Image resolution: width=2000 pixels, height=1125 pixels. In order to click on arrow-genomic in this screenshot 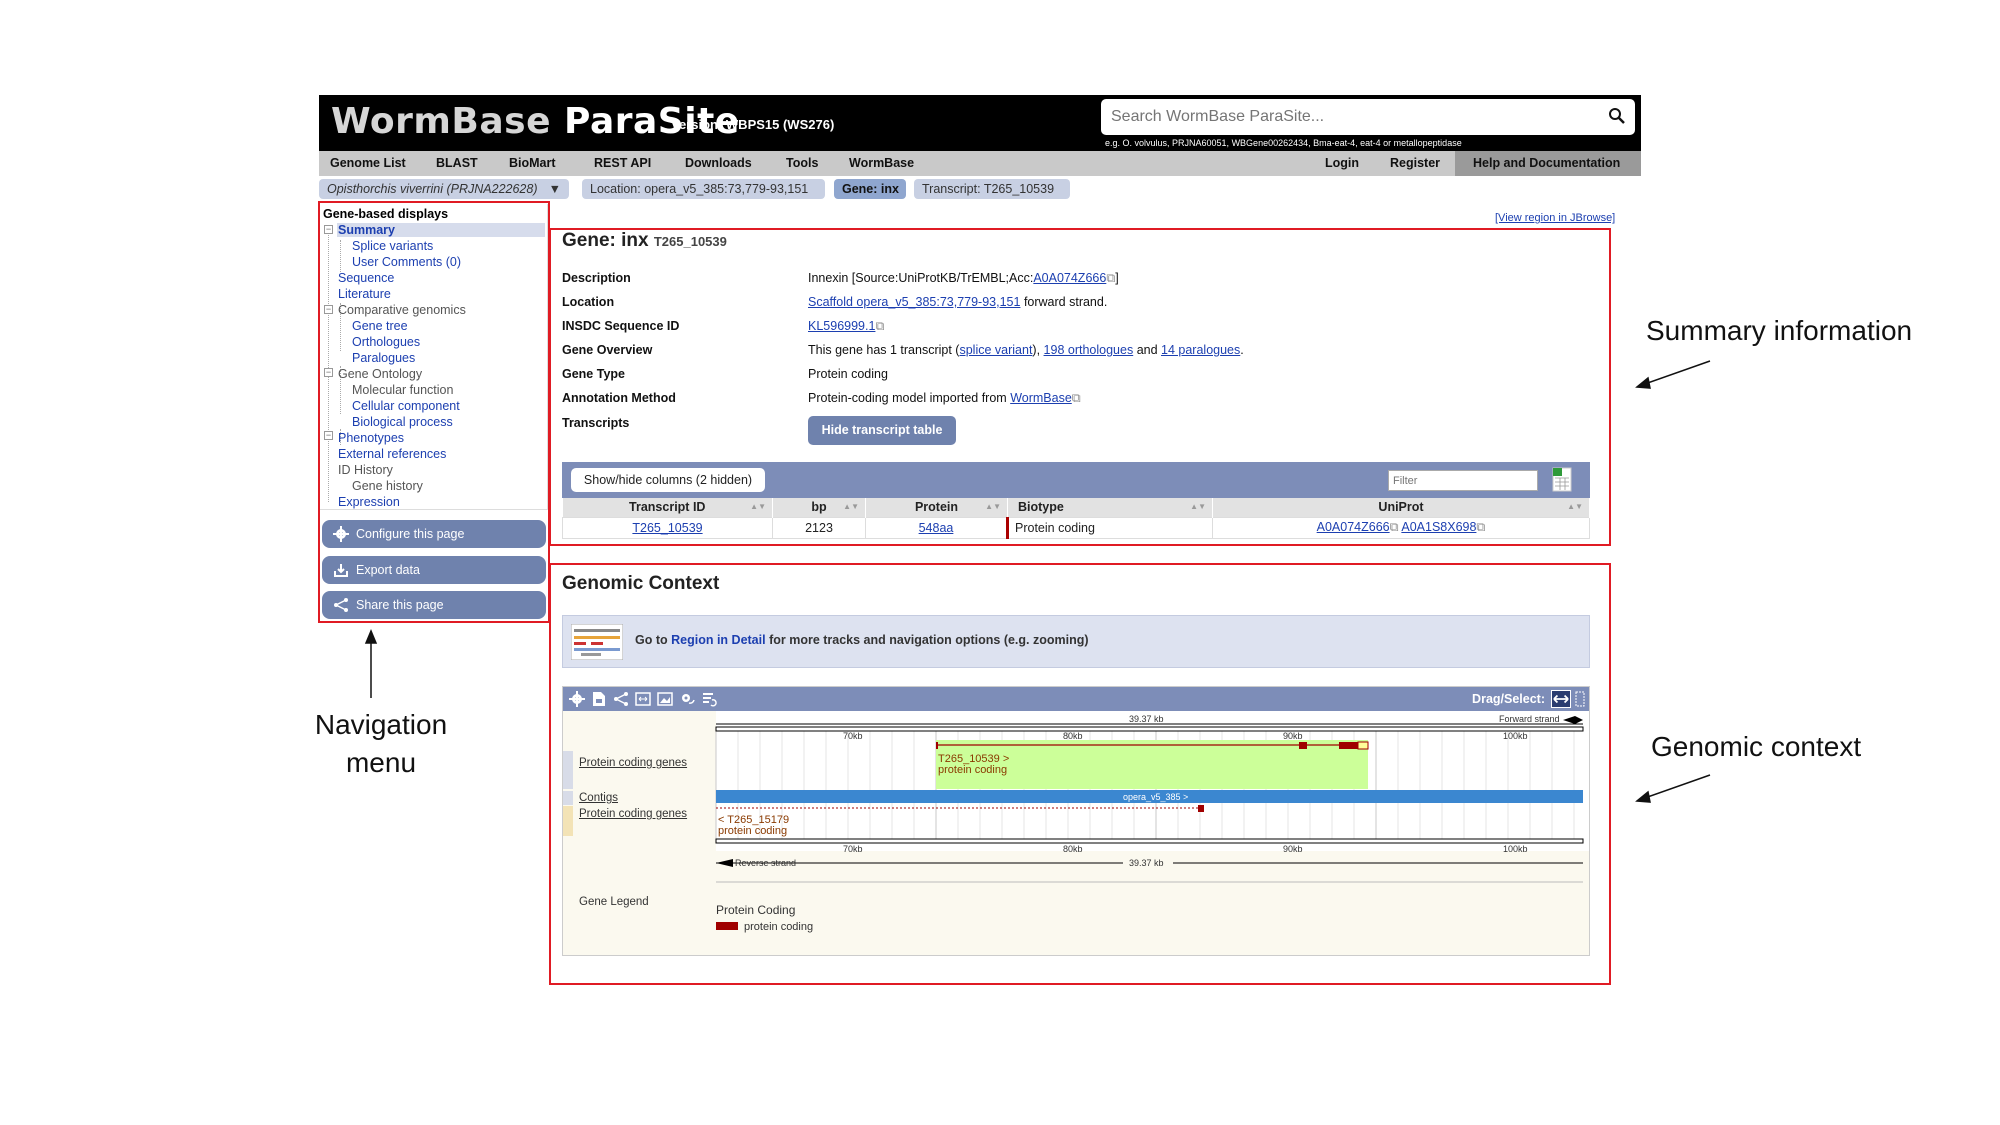, I will do `click(1676, 787)`.